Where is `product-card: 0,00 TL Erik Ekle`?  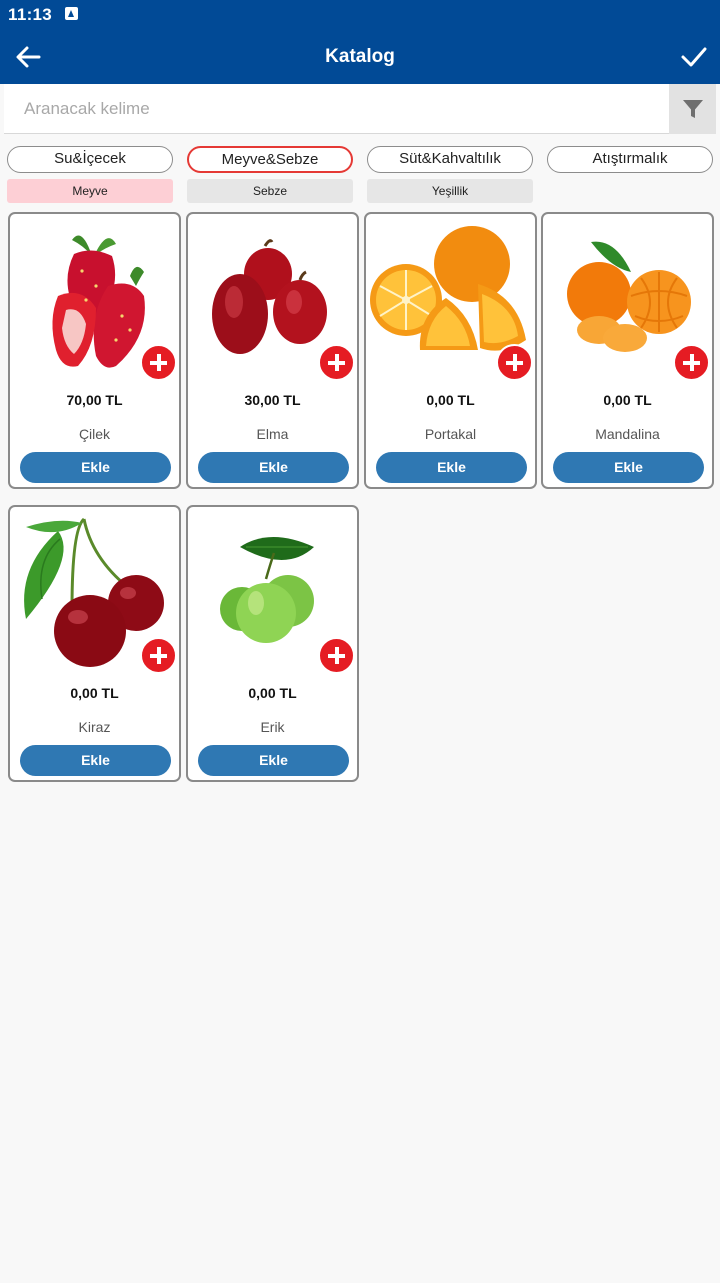
product-card: 0,00 TL Erik Ekle is located at coordinates (272, 643).